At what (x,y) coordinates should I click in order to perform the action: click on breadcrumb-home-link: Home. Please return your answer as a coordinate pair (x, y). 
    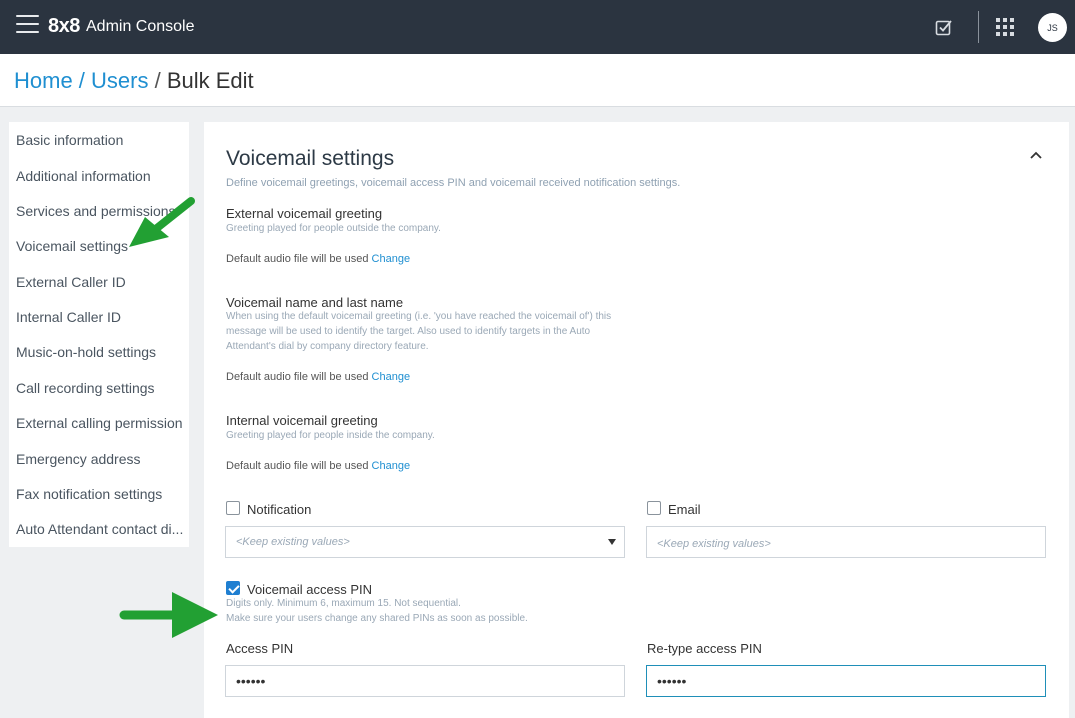
    Looking at the image, I should click on (43, 80).